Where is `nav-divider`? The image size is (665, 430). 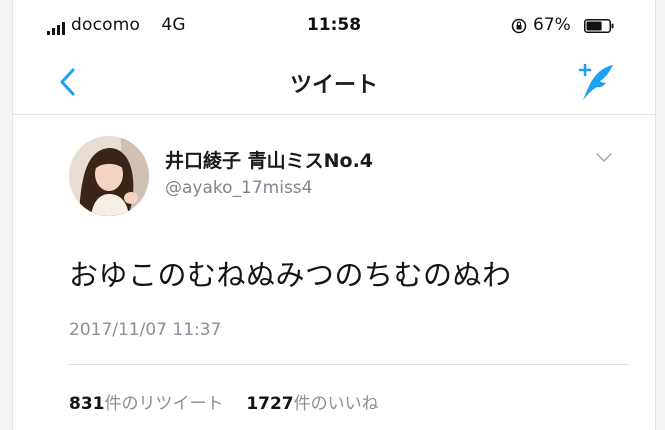 nav-divider is located at coordinates (334, 114).